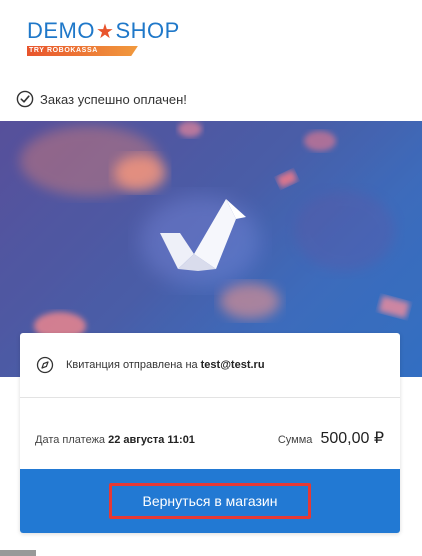 This screenshot has width=422, height=556. What do you see at coordinates (45, 365) in the screenshot?
I see `compass-icon` at bounding box center [45, 365].